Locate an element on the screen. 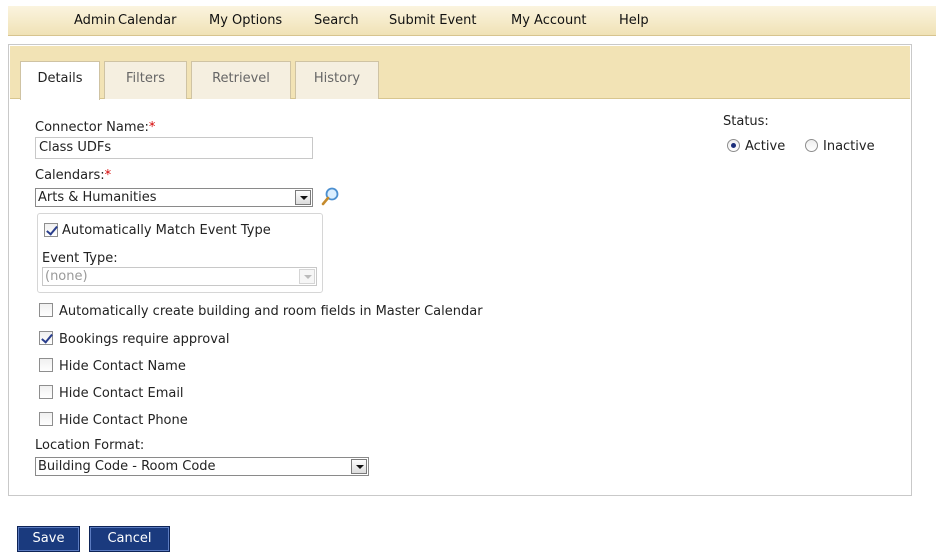 Image resolution: width=936 pixels, height=558 pixels. tab-strip: Details Filters Retrievel History is located at coordinates (460, 73).